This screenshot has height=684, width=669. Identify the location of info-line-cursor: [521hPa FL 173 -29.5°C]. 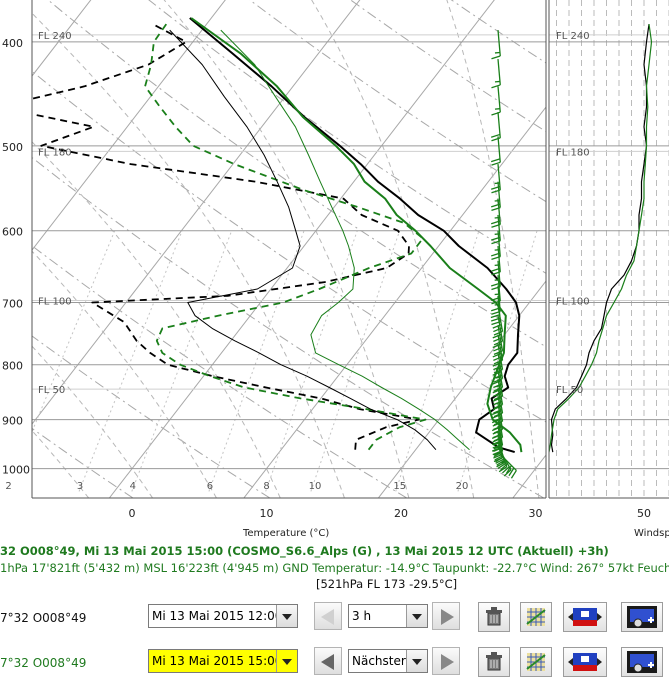
(387, 584).